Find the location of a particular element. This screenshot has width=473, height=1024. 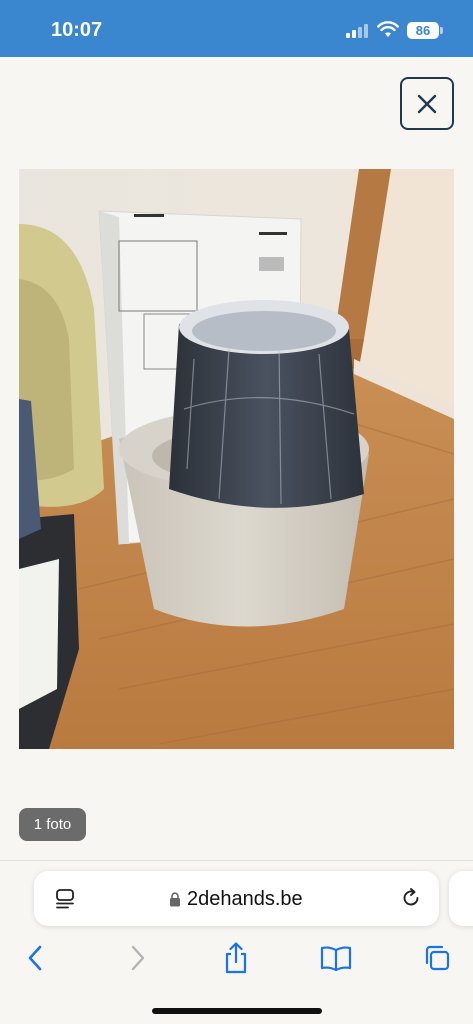

forward-button is located at coordinates (138, 958).